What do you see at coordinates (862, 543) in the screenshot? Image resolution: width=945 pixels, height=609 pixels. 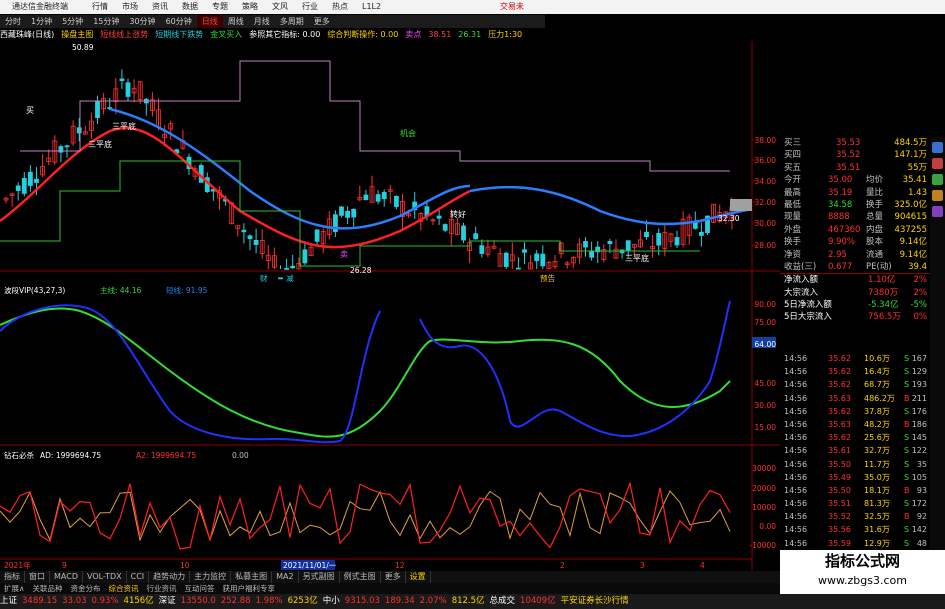 I see `tick-row: 14:56 35.59 12.9万 S 48` at bounding box center [862, 543].